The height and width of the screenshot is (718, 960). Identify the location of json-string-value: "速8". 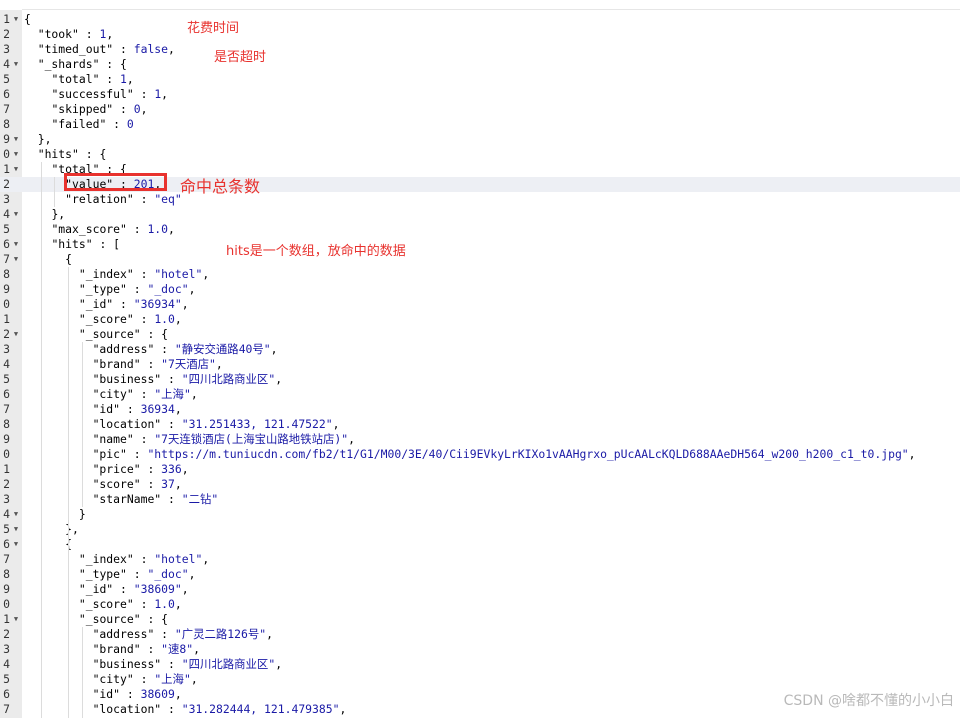
(177, 649).